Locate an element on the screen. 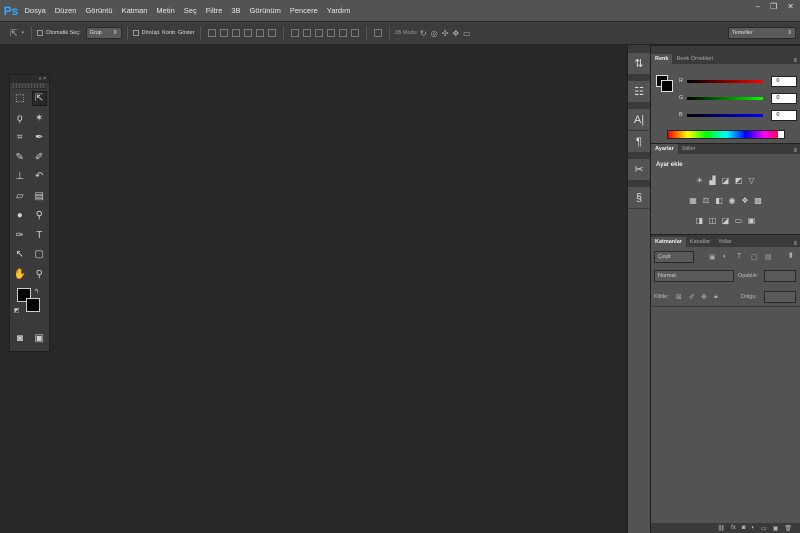 The height and width of the screenshot is (533, 800). hand-tool-icon: ✋ is located at coordinates (19, 274).